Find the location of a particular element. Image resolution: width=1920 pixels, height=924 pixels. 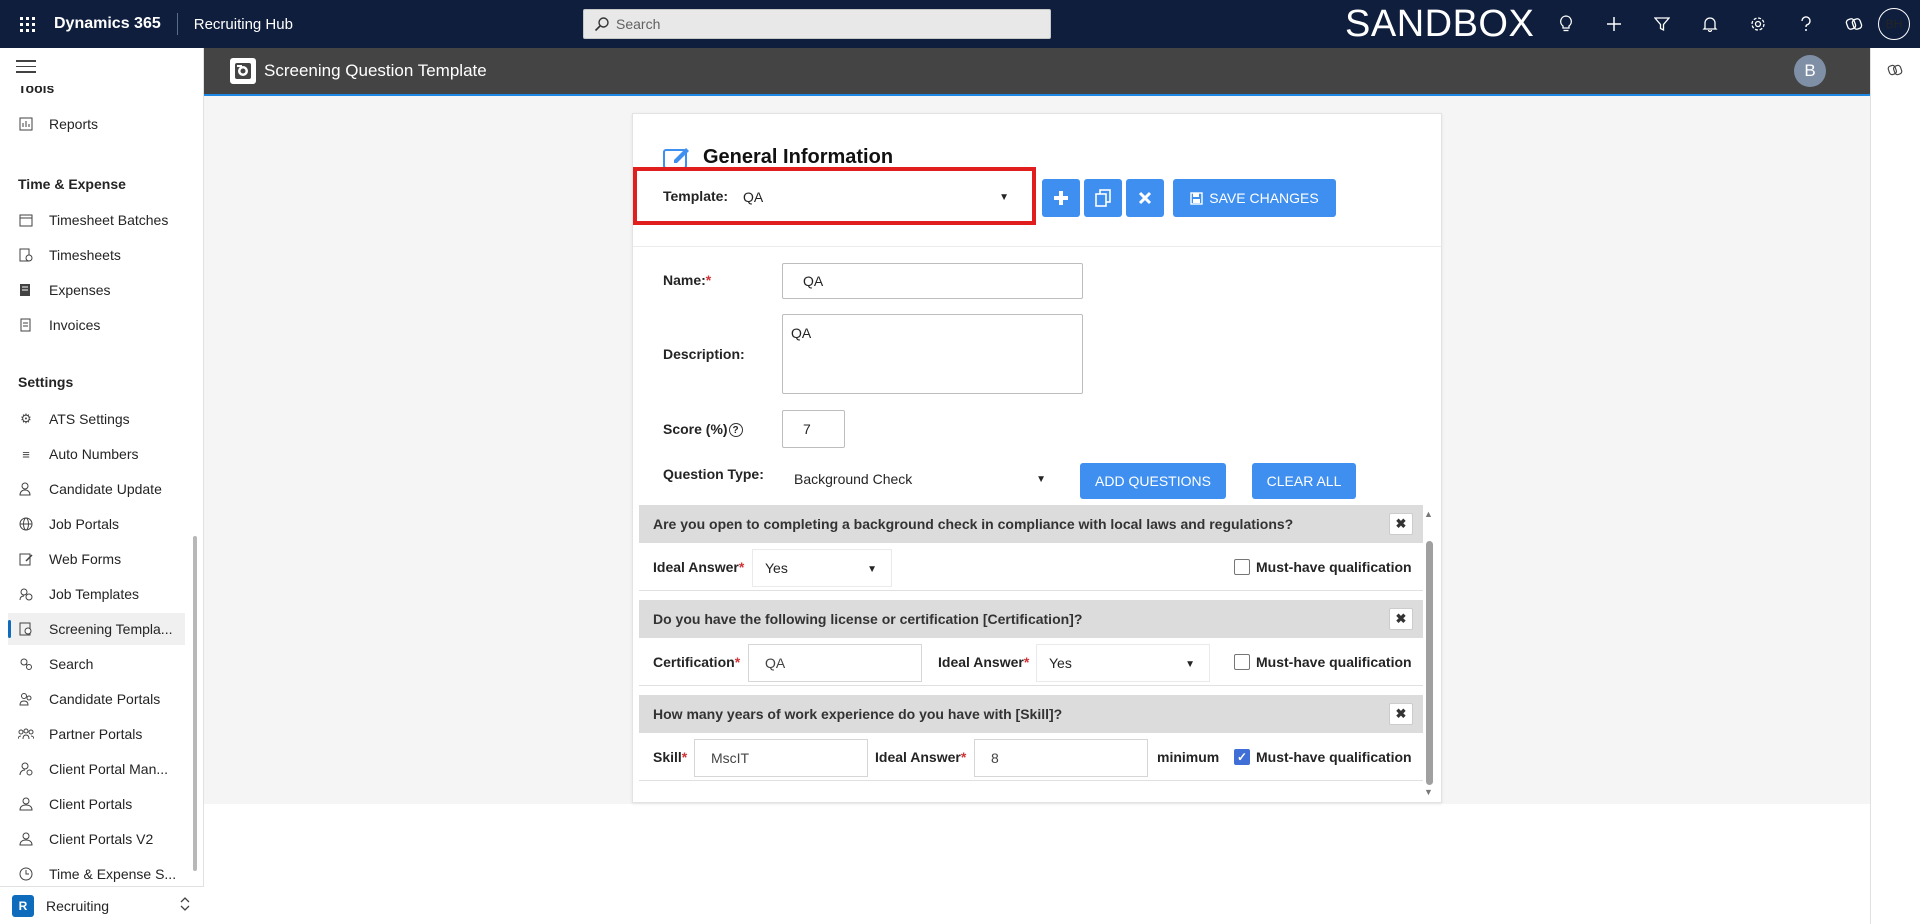

minimum-label: minimum is located at coordinates (1188, 757).